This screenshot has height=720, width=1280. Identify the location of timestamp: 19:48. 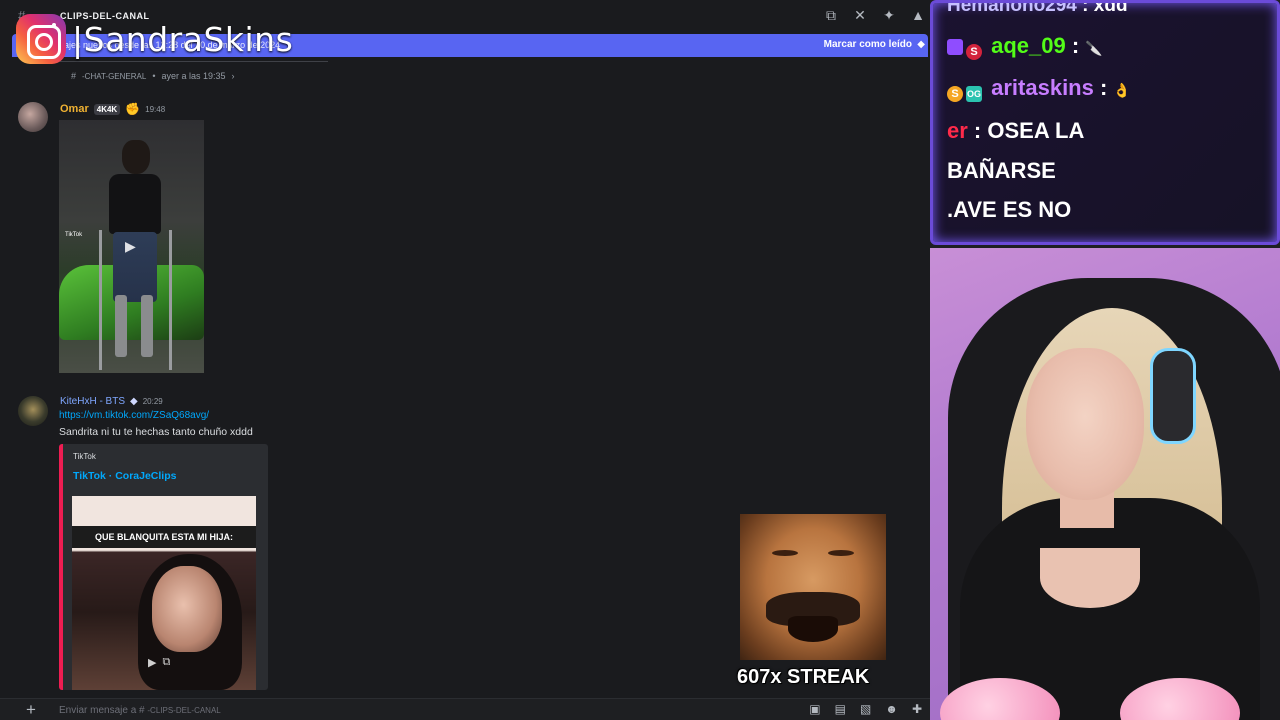
(155, 109).